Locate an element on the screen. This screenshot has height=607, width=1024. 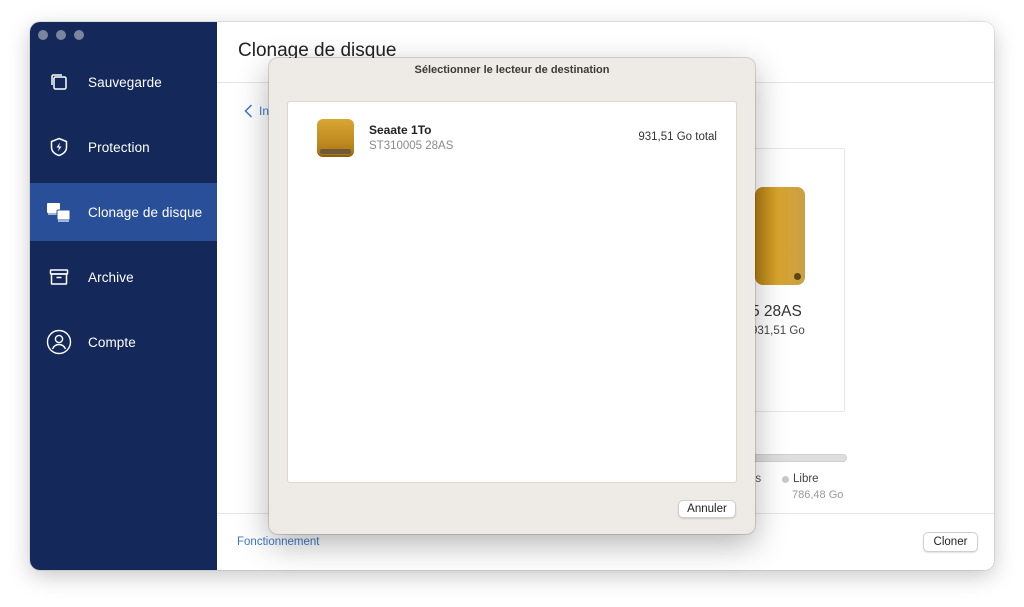
sidebar-item-clonage-de-disque: Clonage de disque is located at coordinates (123, 212).